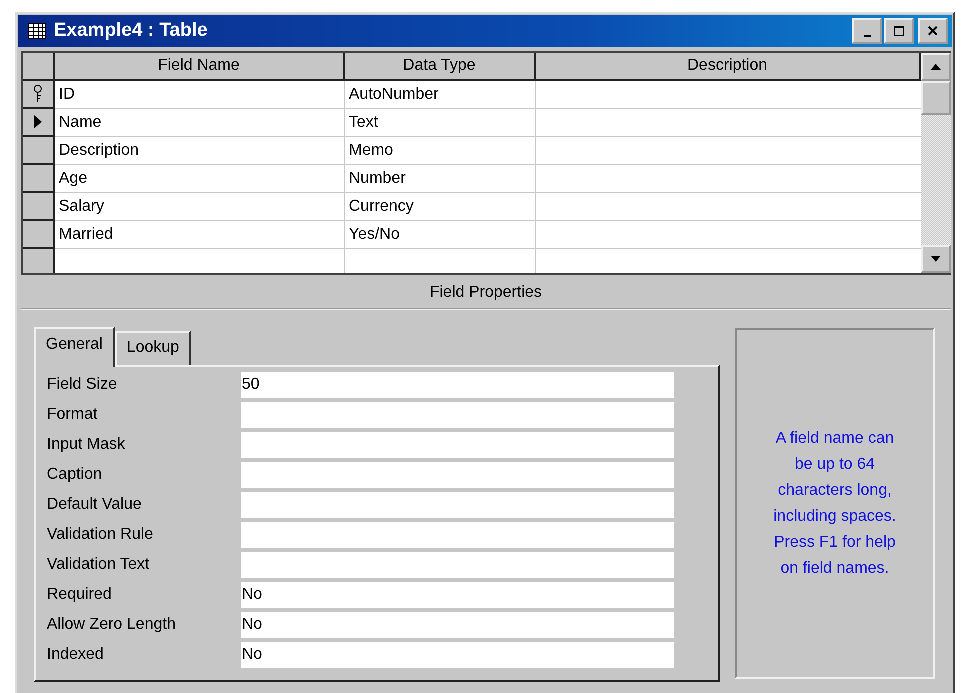 The height and width of the screenshot is (693, 971). Describe the element at coordinates (440, 207) in the screenshot. I see `data-type-cell: Currency` at that location.